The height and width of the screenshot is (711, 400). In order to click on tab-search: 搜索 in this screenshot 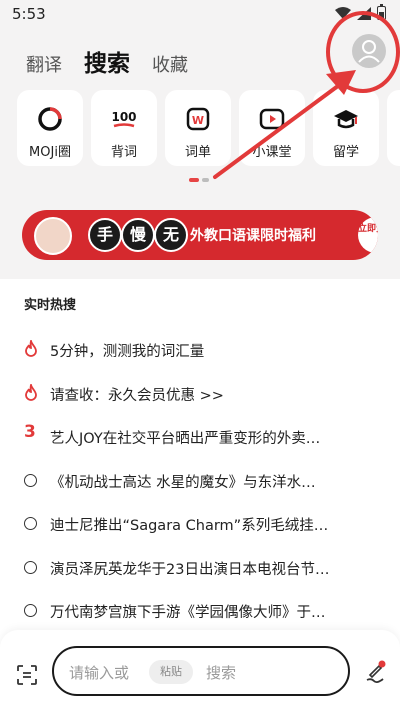, I will do `click(107, 61)`.